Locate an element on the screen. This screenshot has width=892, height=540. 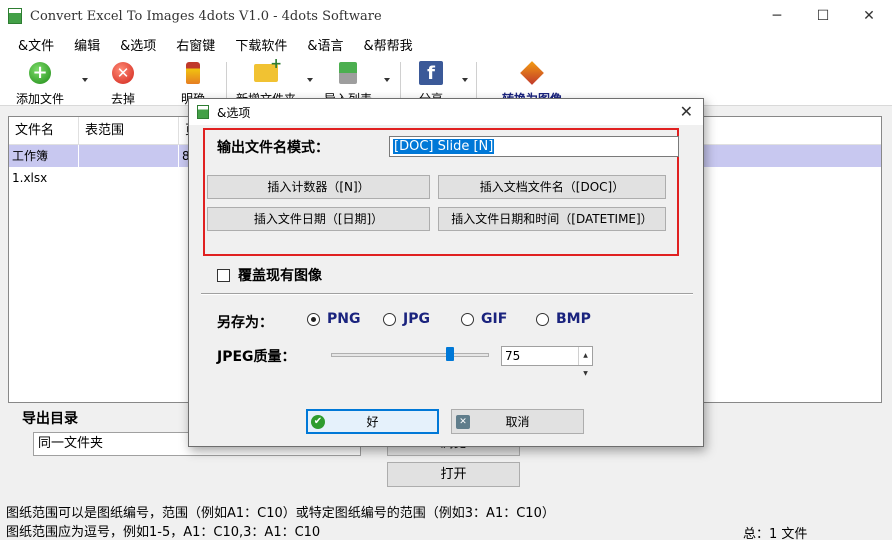
pattern-value: [DOC] Slide [N] is located at coordinates (444, 146).